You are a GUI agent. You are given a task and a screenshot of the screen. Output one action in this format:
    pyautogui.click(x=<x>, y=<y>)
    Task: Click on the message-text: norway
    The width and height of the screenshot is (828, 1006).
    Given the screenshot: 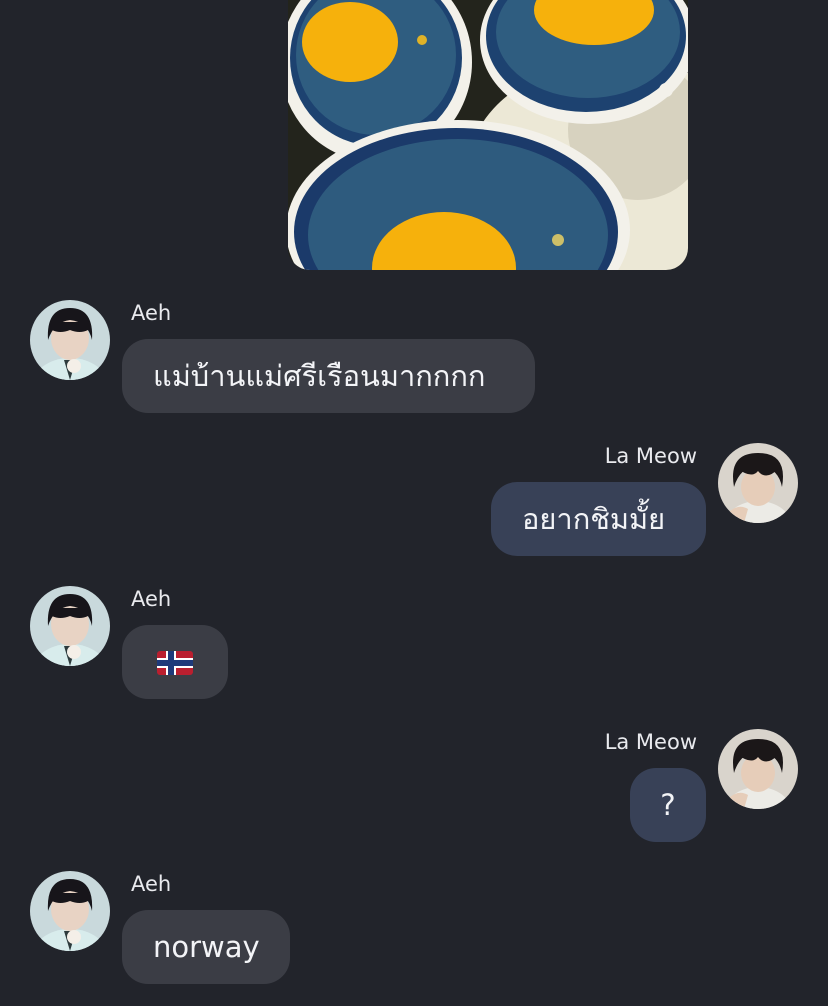 What is the action you would take?
    pyautogui.click(x=206, y=947)
    